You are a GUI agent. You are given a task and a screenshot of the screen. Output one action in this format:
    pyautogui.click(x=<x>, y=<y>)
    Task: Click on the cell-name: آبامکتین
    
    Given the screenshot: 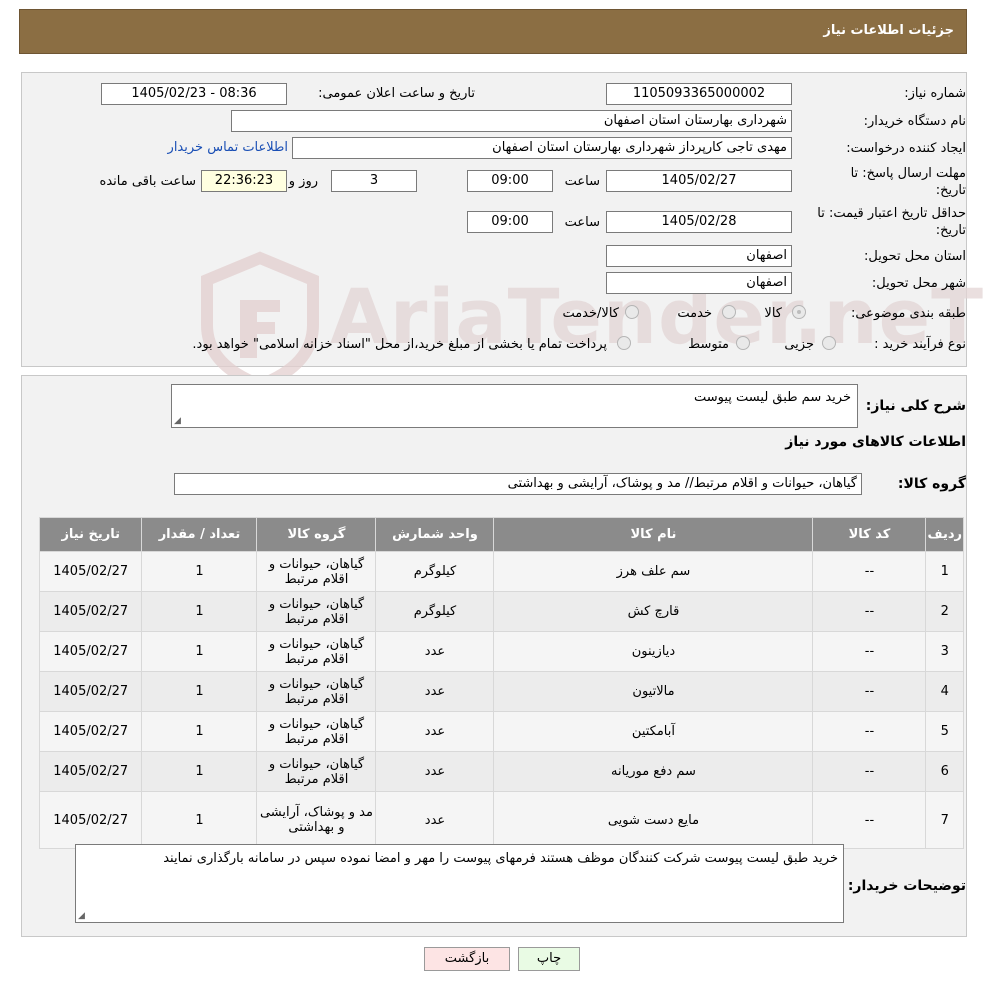 What is the action you would take?
    pyautogui.click(x=653, y=731)
    